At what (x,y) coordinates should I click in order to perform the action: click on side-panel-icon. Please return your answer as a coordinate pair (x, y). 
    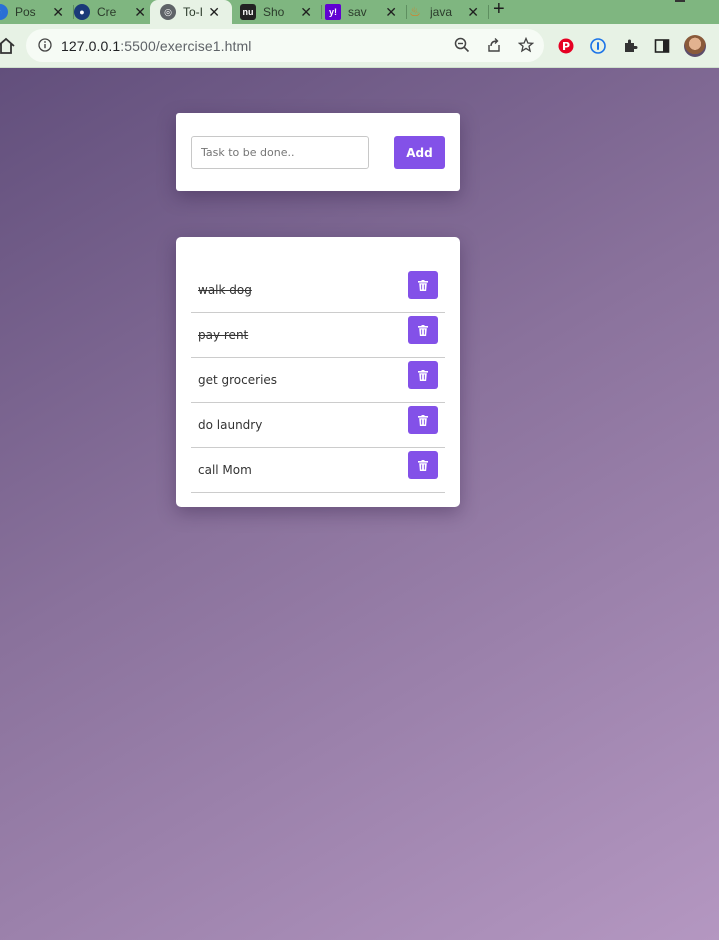
    Looking at the image, I should click on (662, 46).